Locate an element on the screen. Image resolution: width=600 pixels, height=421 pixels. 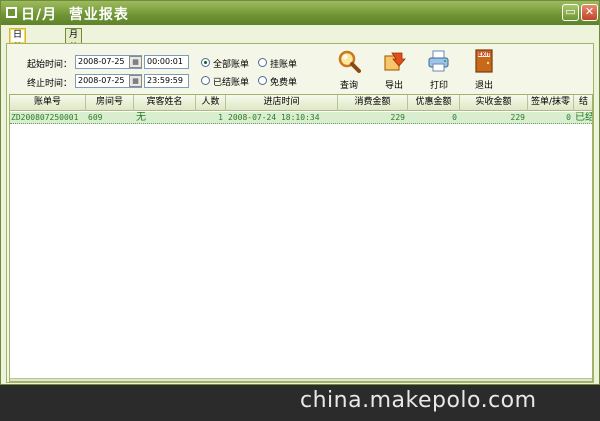
tab-daily-report: 日营业报表 is located at coordinates (18, 60).